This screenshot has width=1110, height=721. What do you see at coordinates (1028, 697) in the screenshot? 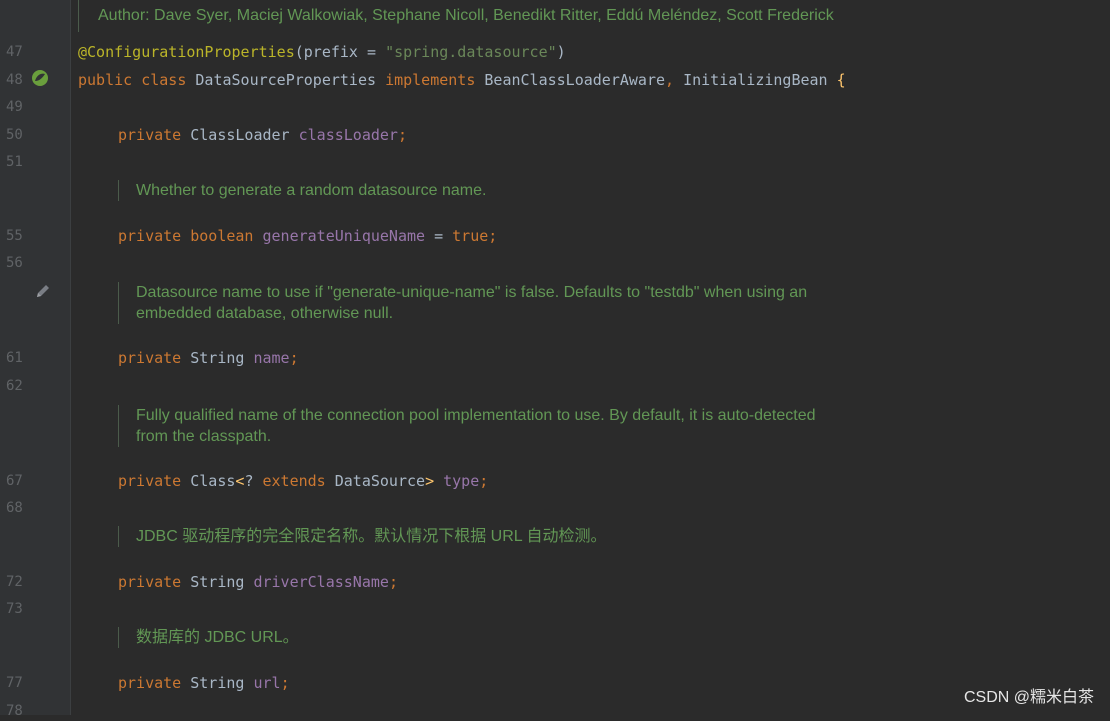
I see `watermark: CSDN @糯米白茶` at bounding box center [1028, 697].